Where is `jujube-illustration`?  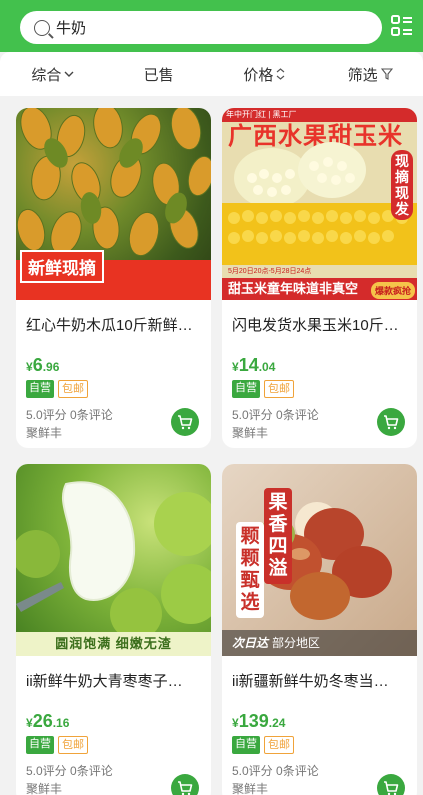
jujube-illustration is located at coordinates (113, 560).